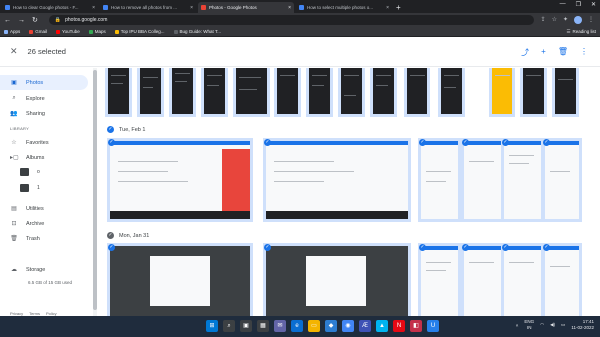  Describe the element at coordinates (246, 7) in the screenshot. I see `browser-tab-active: Photos - Google Photos ×` at that location.